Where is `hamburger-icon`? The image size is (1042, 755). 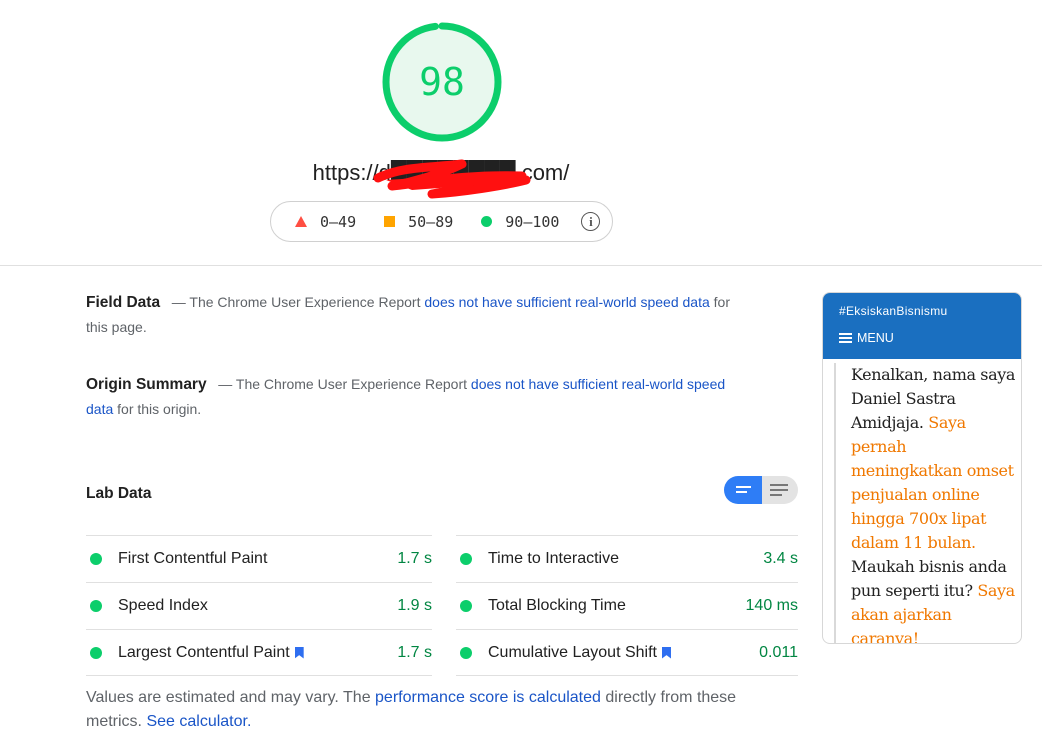
hamburger-icon is located at coordinates (845, 338).